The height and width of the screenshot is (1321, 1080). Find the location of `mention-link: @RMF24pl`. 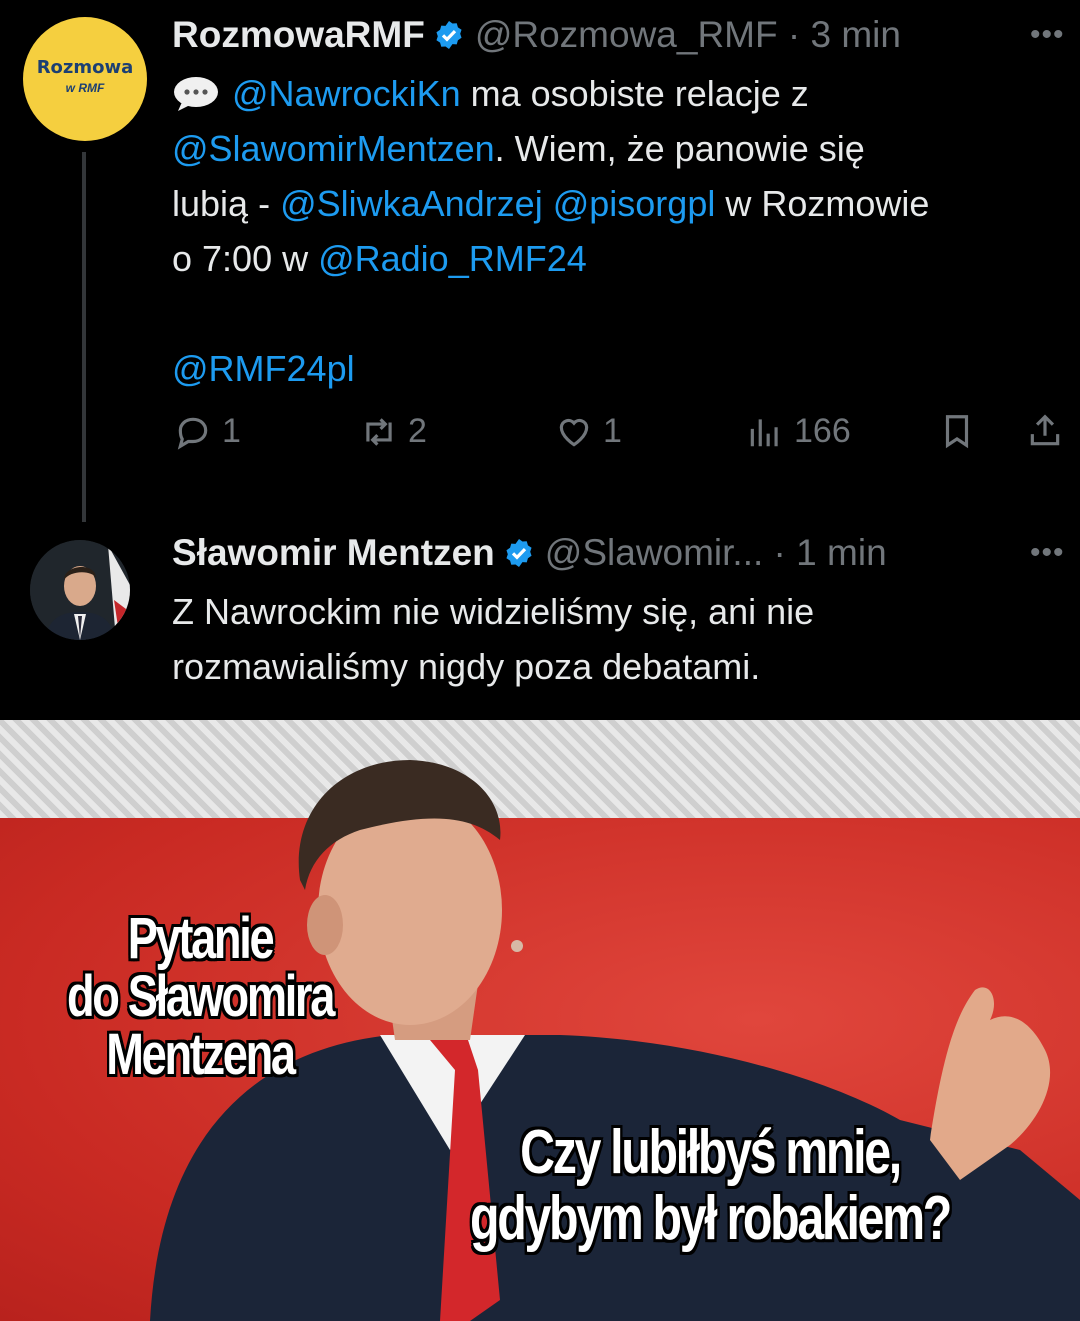

mention-link: @RMF24pl is located at coordinates (263, 368).